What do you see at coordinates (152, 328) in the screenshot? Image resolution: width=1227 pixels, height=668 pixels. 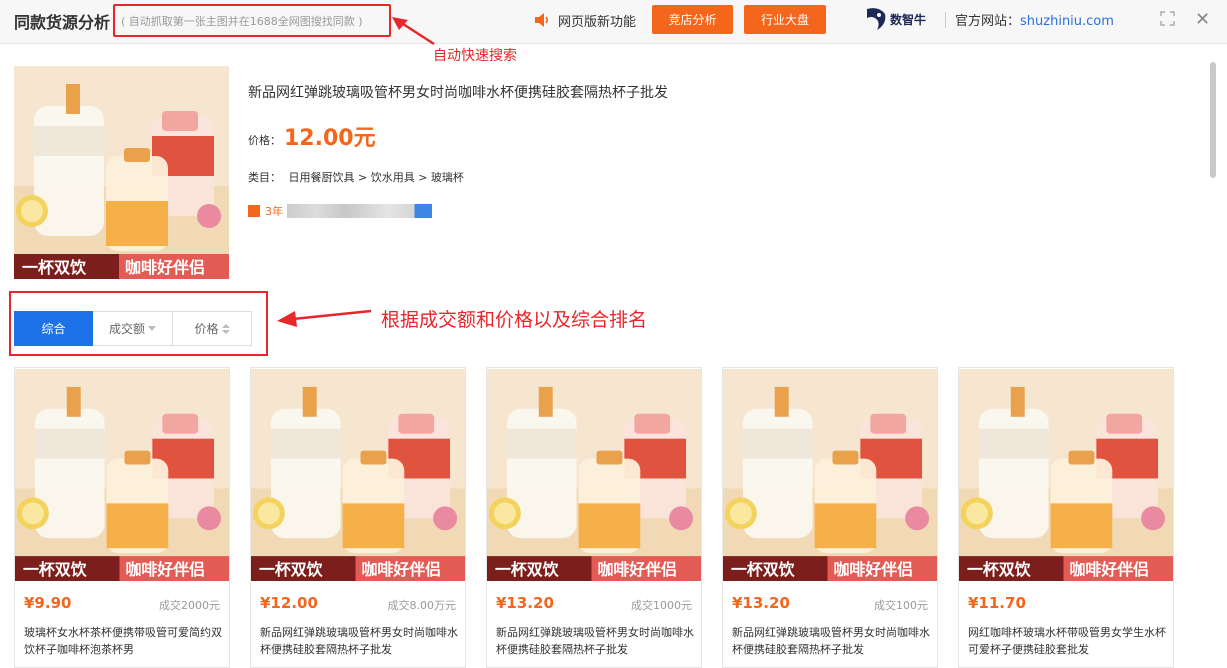 I see `caret-down-icon` at bounding box center [152, 328].